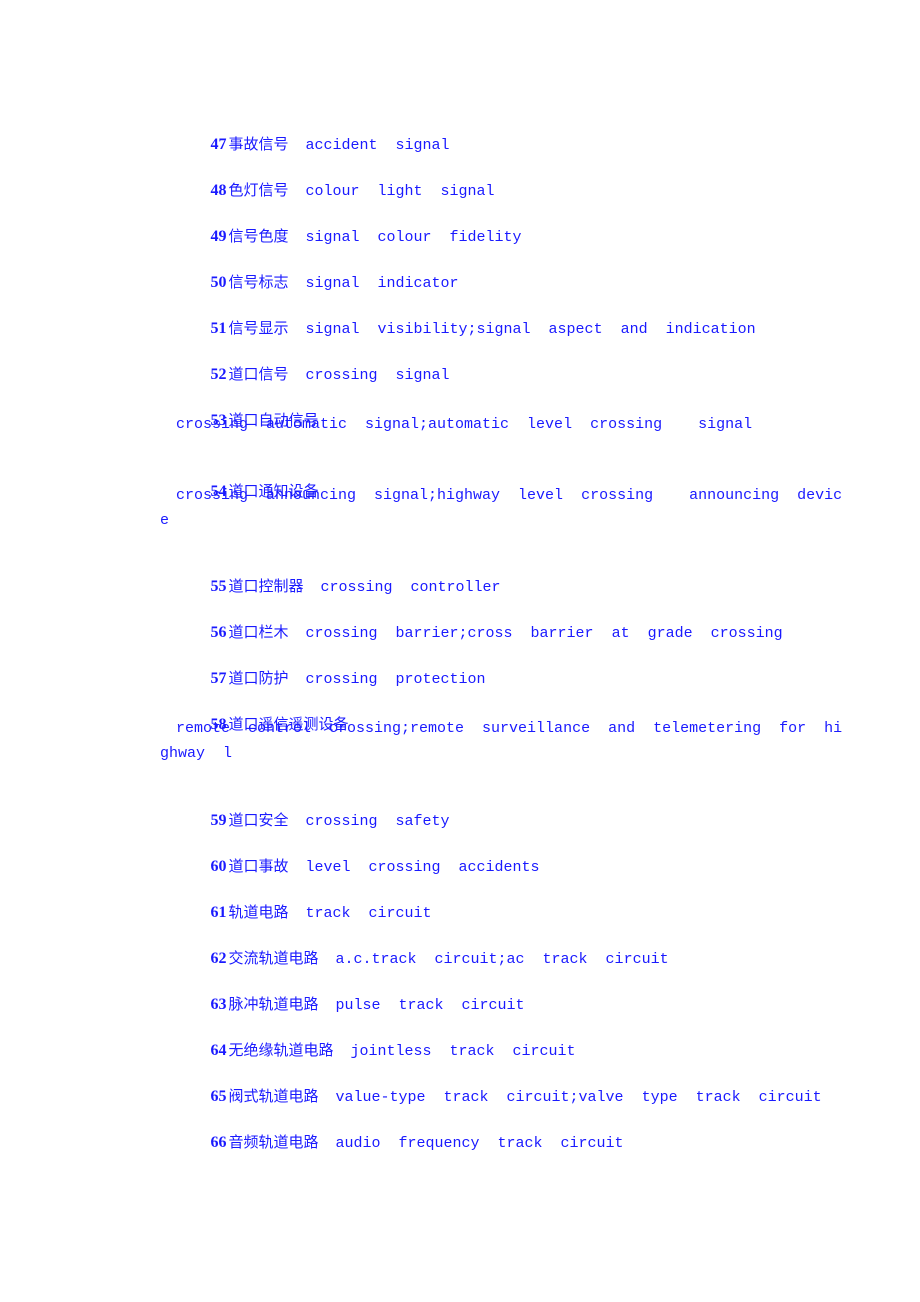 The image size is (920, 1302). I want to click on entry-english-term-continued: e, so click(165, 520).